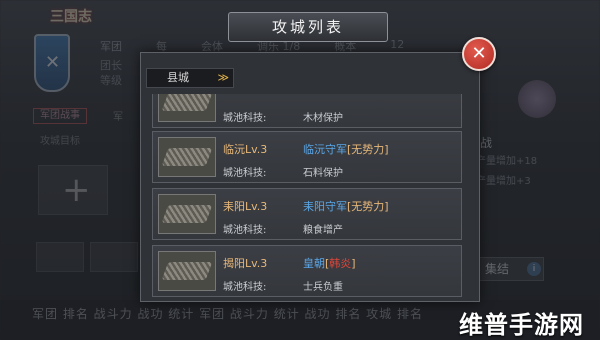 Image resolution: width=600 pixels, height=340 pixels. Describe the element at coordinates (325, 149) in the screenshot. I see `defender-name: 临沅守军` at that location.